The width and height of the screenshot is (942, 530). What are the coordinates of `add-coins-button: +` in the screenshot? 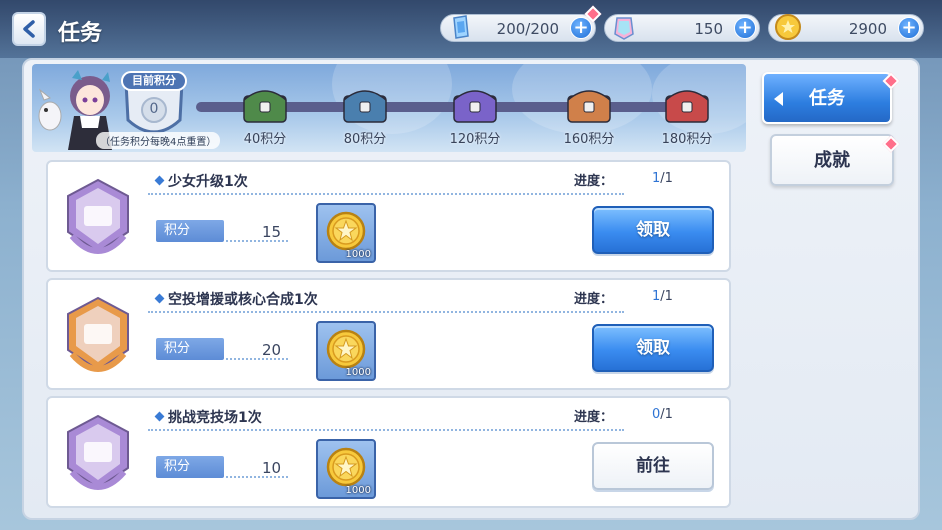 It's located at (909, 28).